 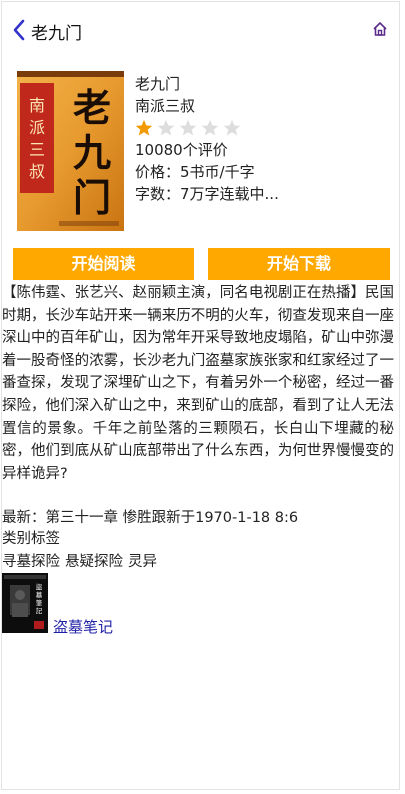 I want to click on tags-heading: 类别标签, so click(x=31, y=539).